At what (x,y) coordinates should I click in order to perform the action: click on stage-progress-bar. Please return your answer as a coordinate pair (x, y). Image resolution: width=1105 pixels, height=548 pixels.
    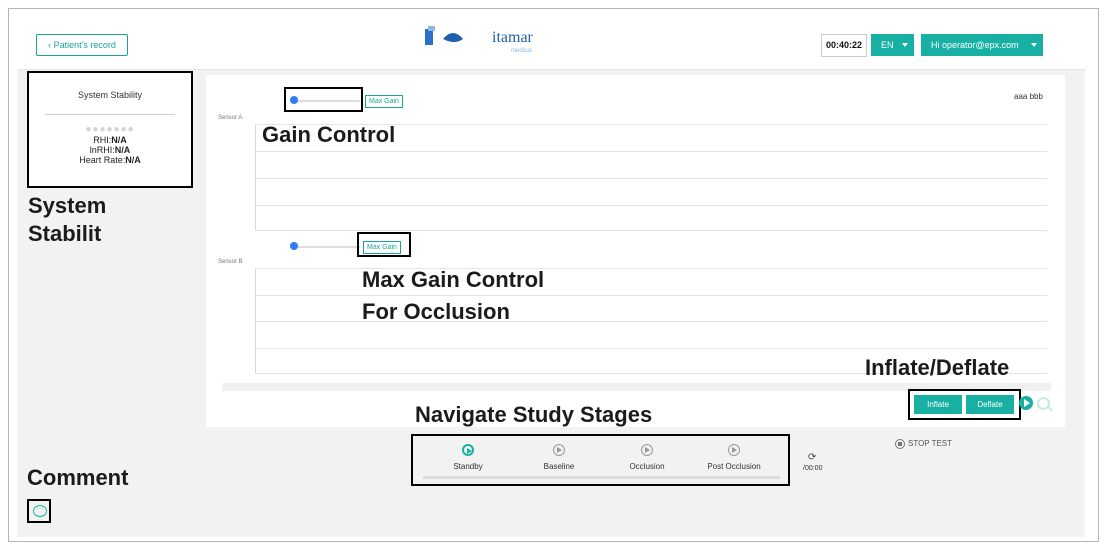
    Looking at the image, I should click on (601, 477).